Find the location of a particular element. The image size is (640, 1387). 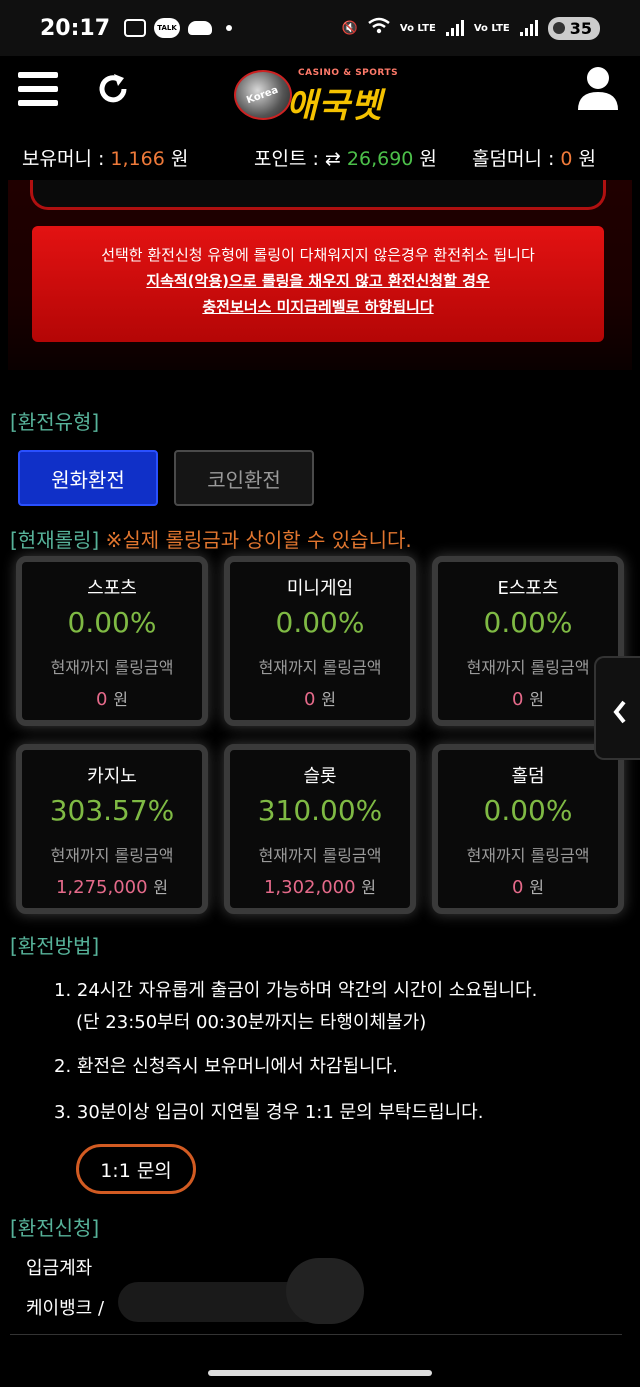

volte-label-1: Vo LTE is located at coordinates (417, 28).